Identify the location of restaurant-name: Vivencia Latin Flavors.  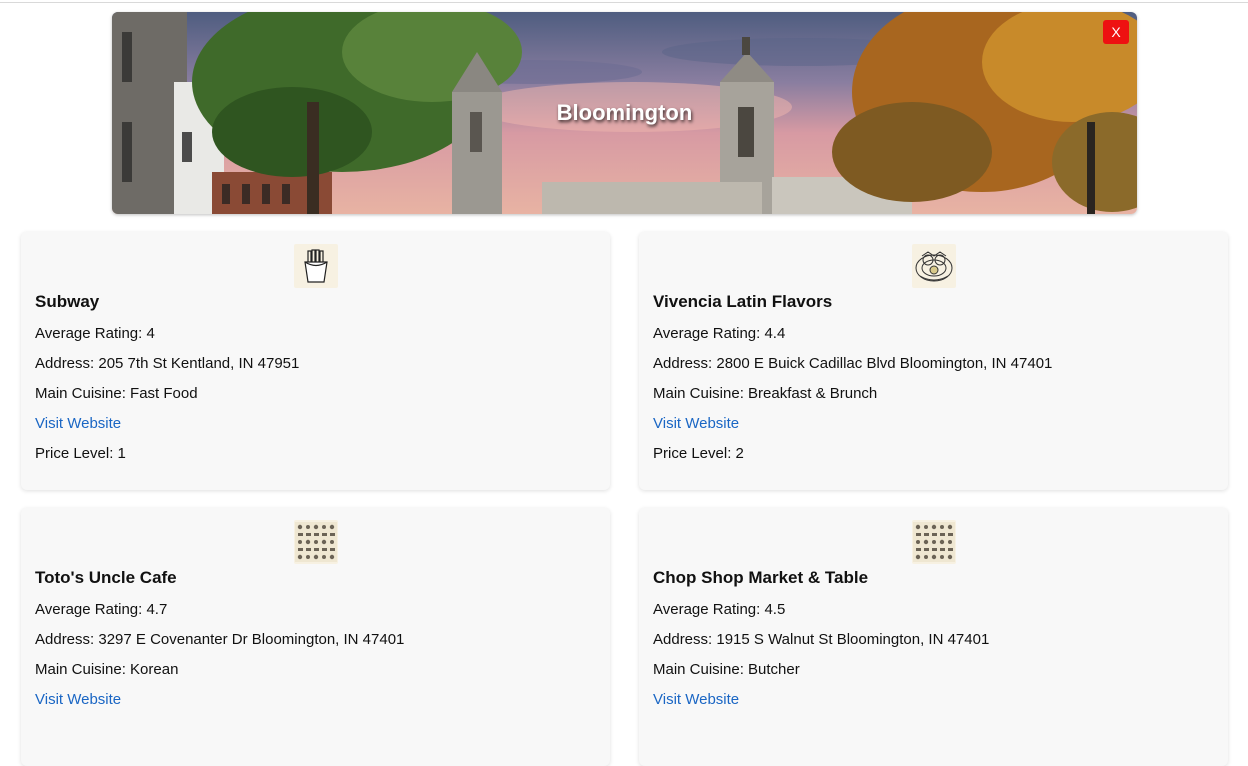
(743, 301).